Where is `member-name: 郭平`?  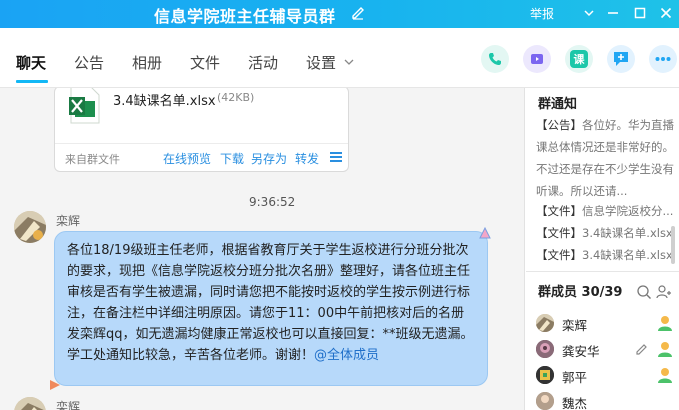 member-name: 郭平 is located at coordinates (575, 377).